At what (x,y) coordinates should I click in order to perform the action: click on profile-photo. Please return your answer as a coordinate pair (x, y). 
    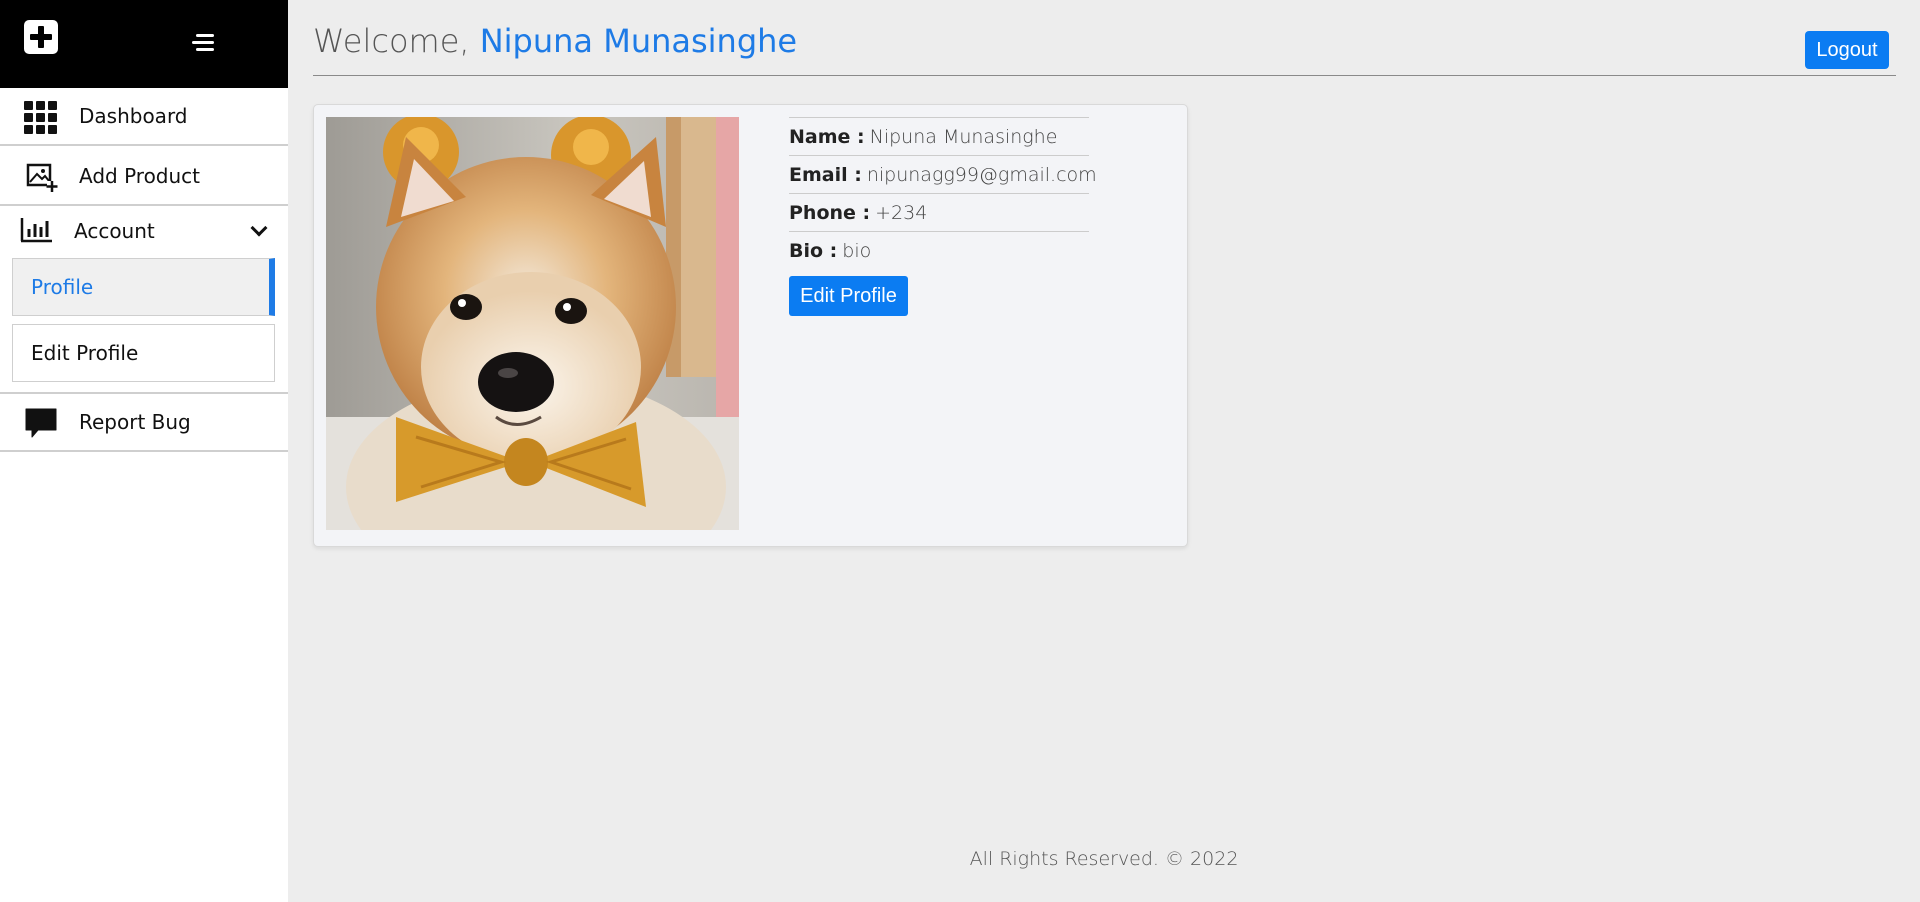
    Looking at the image, I should click on (532, 323).